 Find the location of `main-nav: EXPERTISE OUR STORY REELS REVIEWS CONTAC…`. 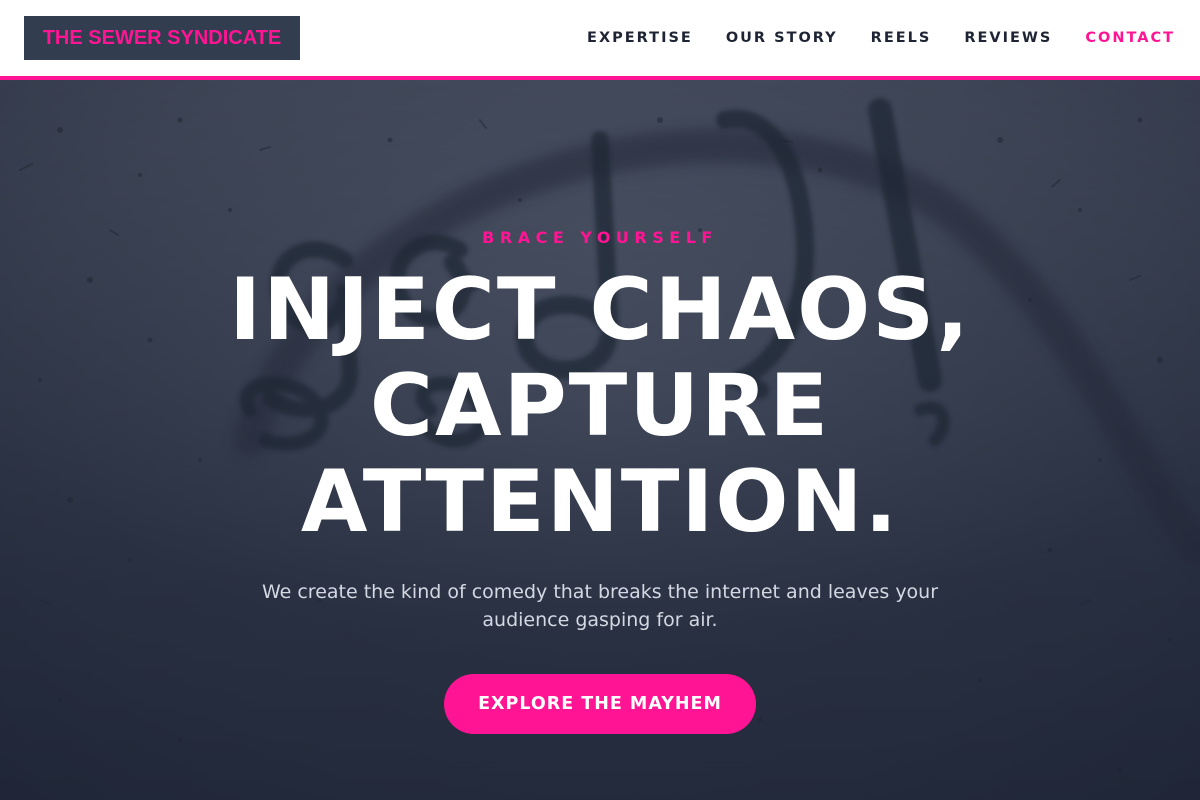

main-nav: EXPERTISE OUR STORY REELS REVIEWS CONTAC… is located at coordinates (881, 38).